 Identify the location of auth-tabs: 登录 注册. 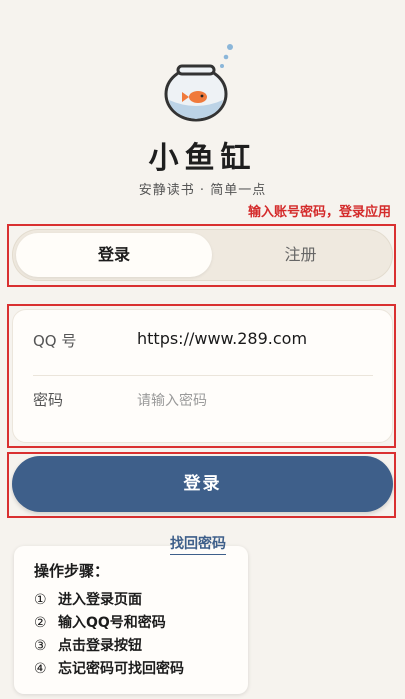
(202, 255).